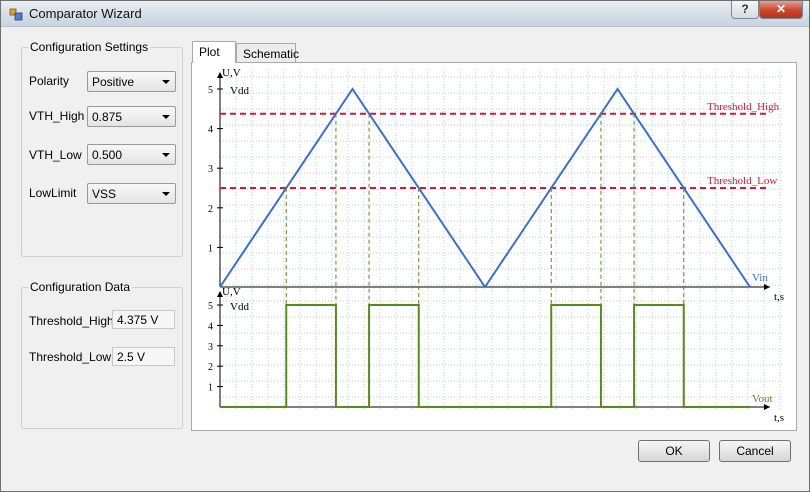 This screenshot has width=810, height=492. Describe the element at coordinates (55, 155) in the screenshot. I see `vth-low-label: VTH_Low` at that location.